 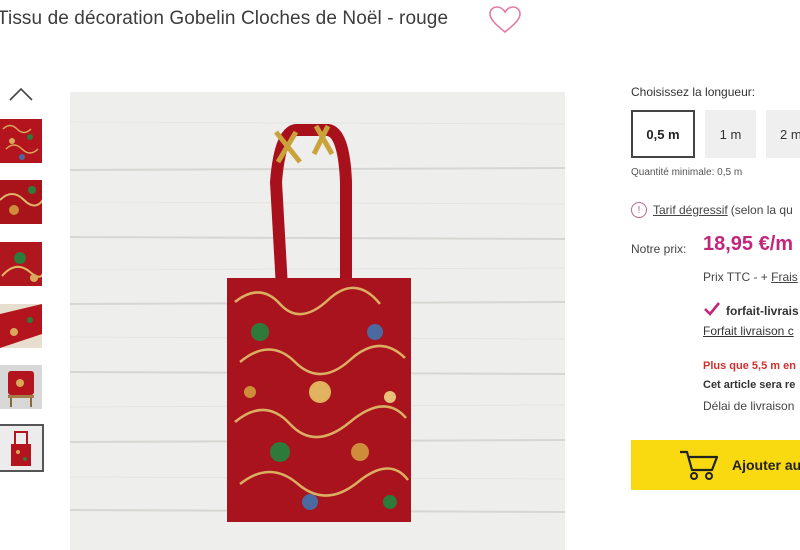 What do you see at coordinates (737, 277) in the screenshot?
I see `ttc-prefix: Prix TTC - +` at bounding box center [737, 277].